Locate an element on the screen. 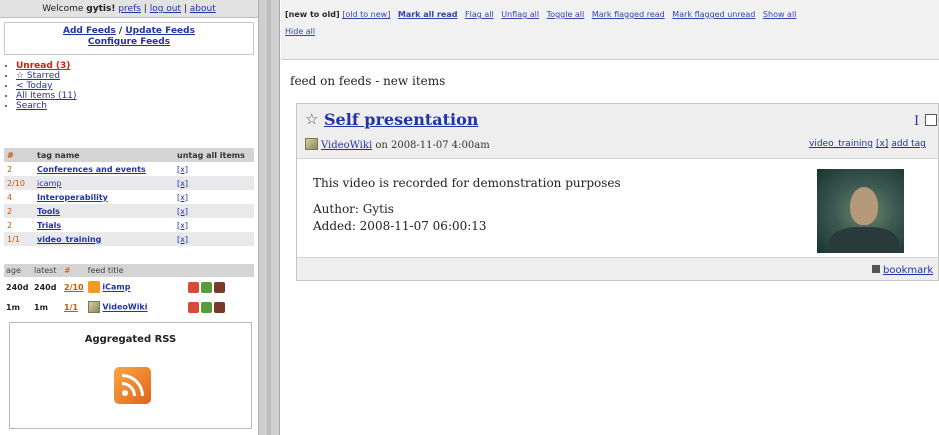  show-all-link: Show all is located at coordinates (779, 14).